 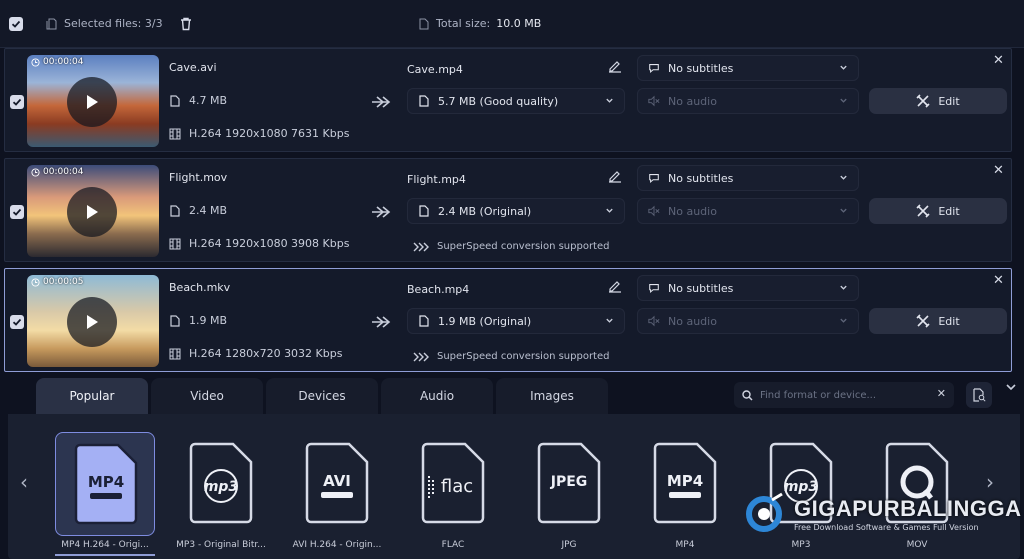 I want to click on watermark-title: GIGAPURBALINGGA, so click(x=908, y=508).